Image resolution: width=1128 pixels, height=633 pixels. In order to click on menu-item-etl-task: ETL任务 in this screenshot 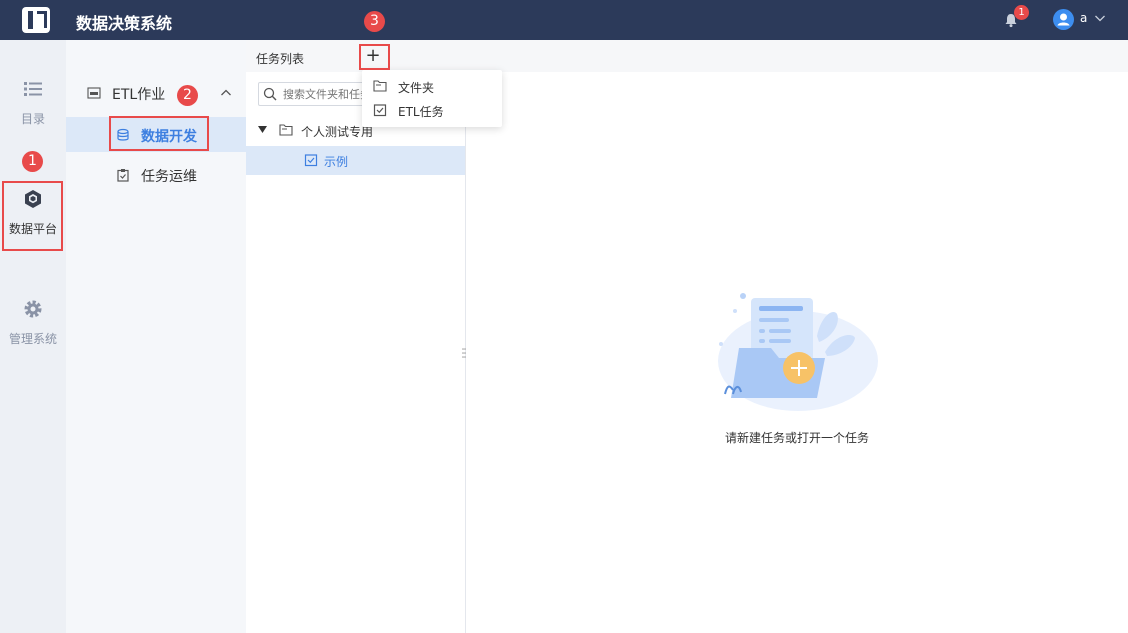, I will do `click(432, 110)`.